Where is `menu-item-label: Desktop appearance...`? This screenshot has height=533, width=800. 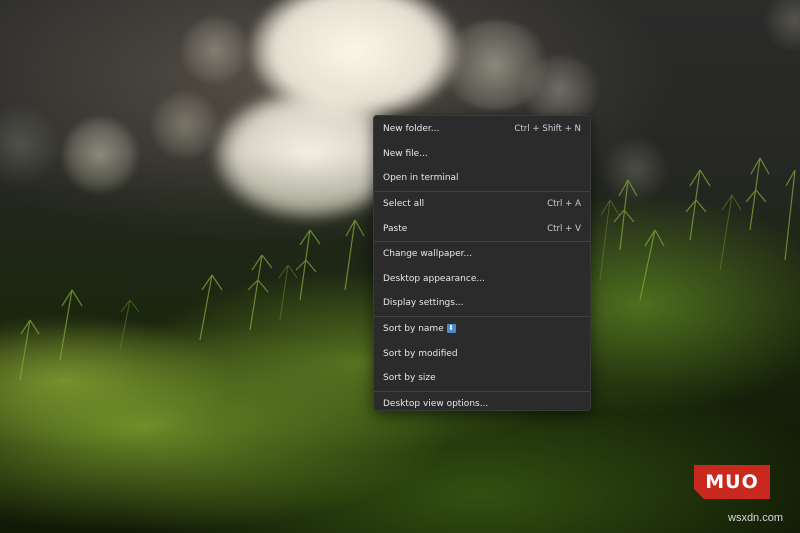
menu-item-label: Desktop appearance... is located at coordinates (434, 278).